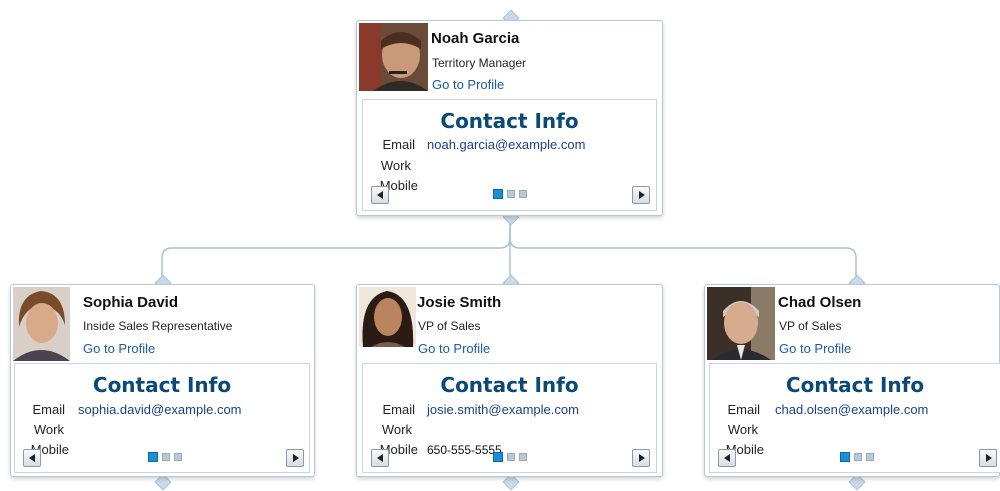  I want to click on employee-name: Chad Olsen, so click(820, 302).